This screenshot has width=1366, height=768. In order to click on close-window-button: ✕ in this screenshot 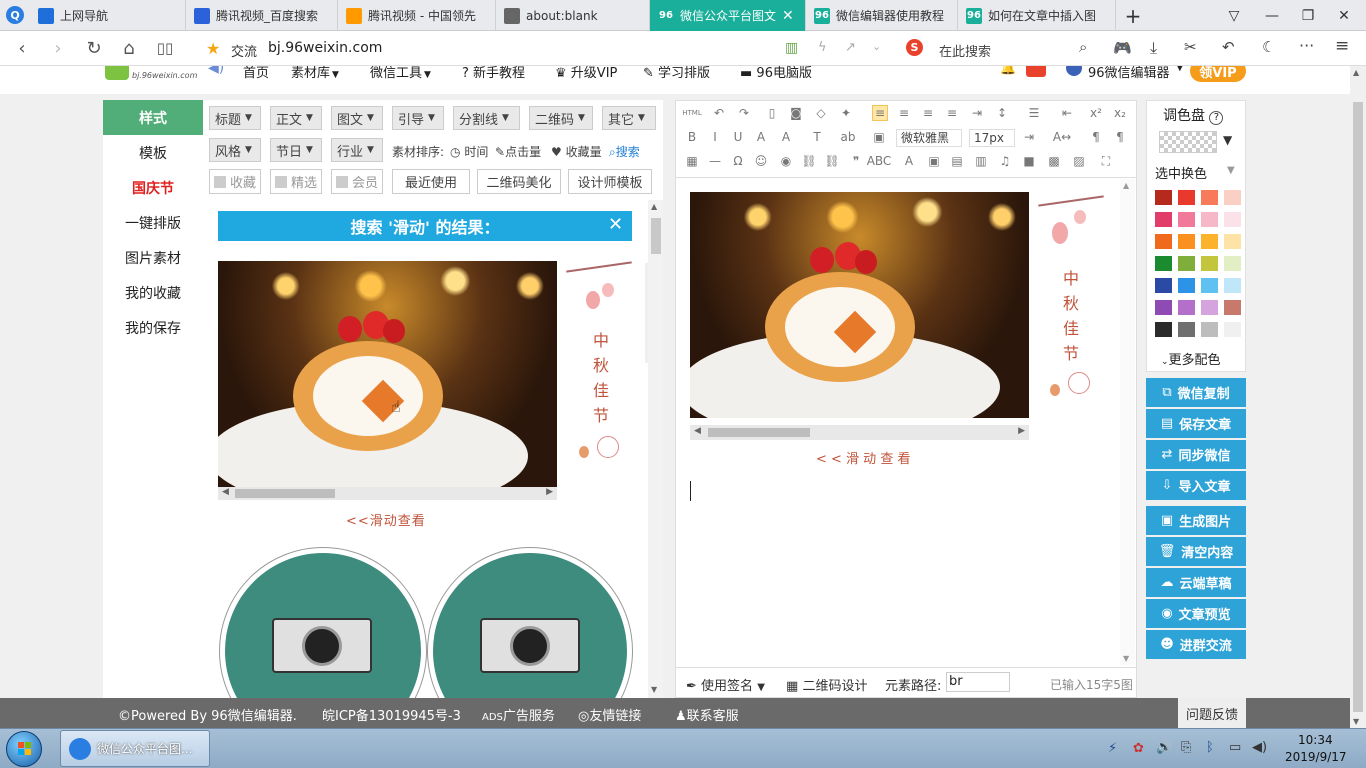, I will do `click(1344, 15)`.